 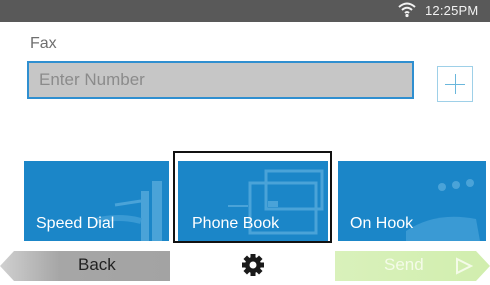 What do you see at coordinates (407, 10) in the screenshot?
I see `wifi-icon` at bounding box center [407, 10].